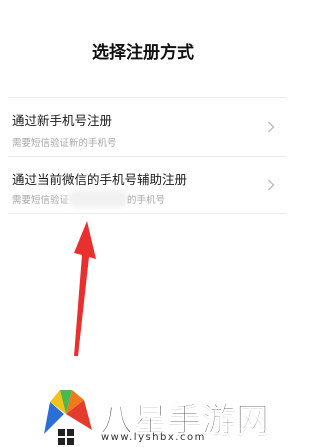 The image size is (320, 447). I want to click on blurred-phone-number, so click(98, 199).